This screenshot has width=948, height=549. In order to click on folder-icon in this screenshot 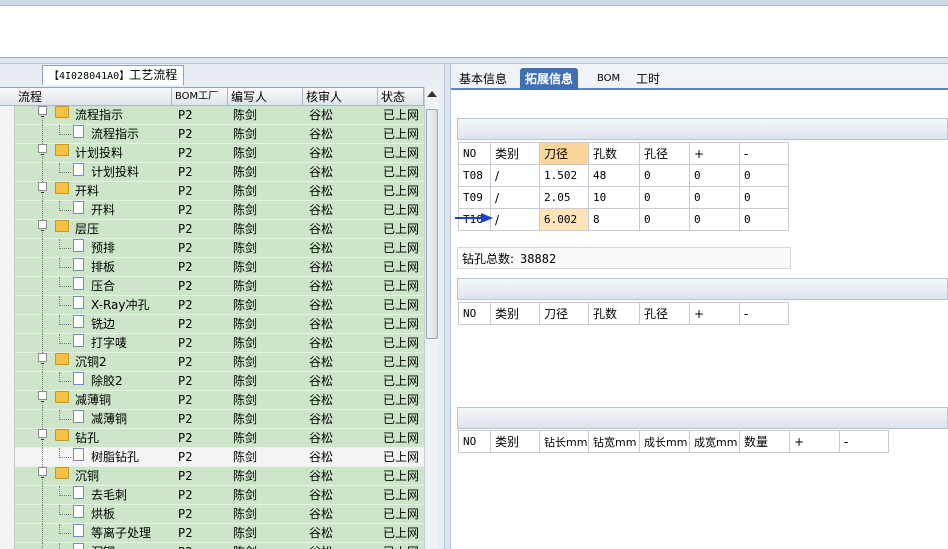, I will do `click(62, 359)`.